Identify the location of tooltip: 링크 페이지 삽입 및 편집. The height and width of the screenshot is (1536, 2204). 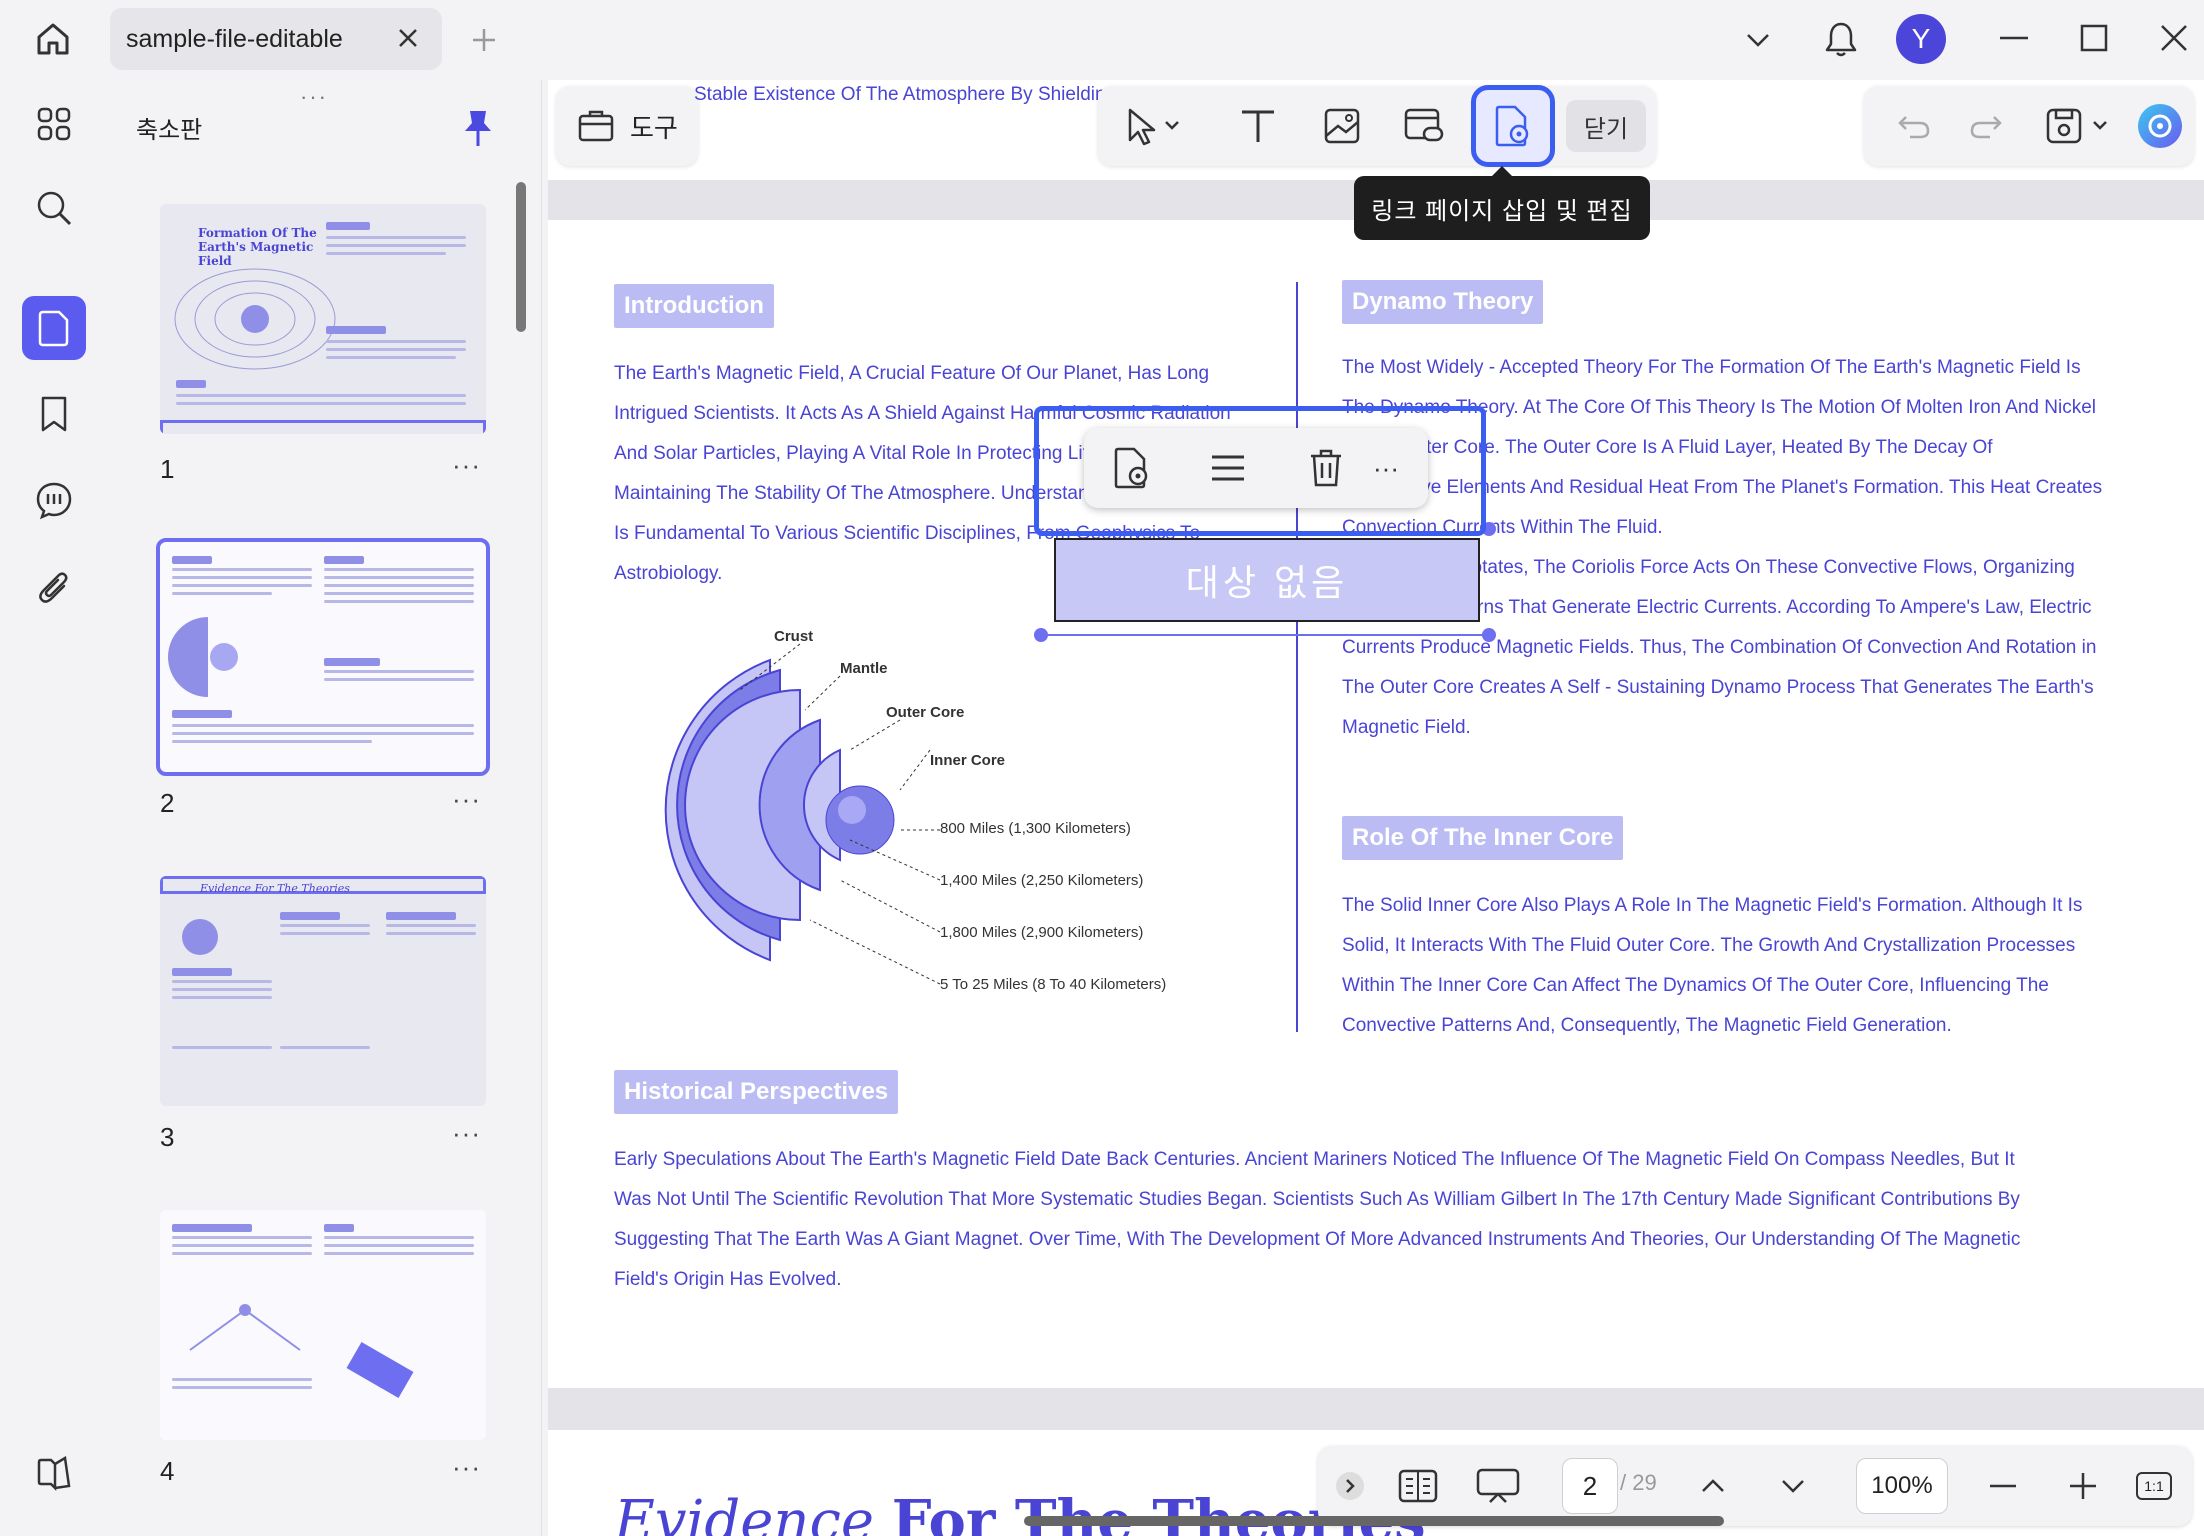
(1502, 203).